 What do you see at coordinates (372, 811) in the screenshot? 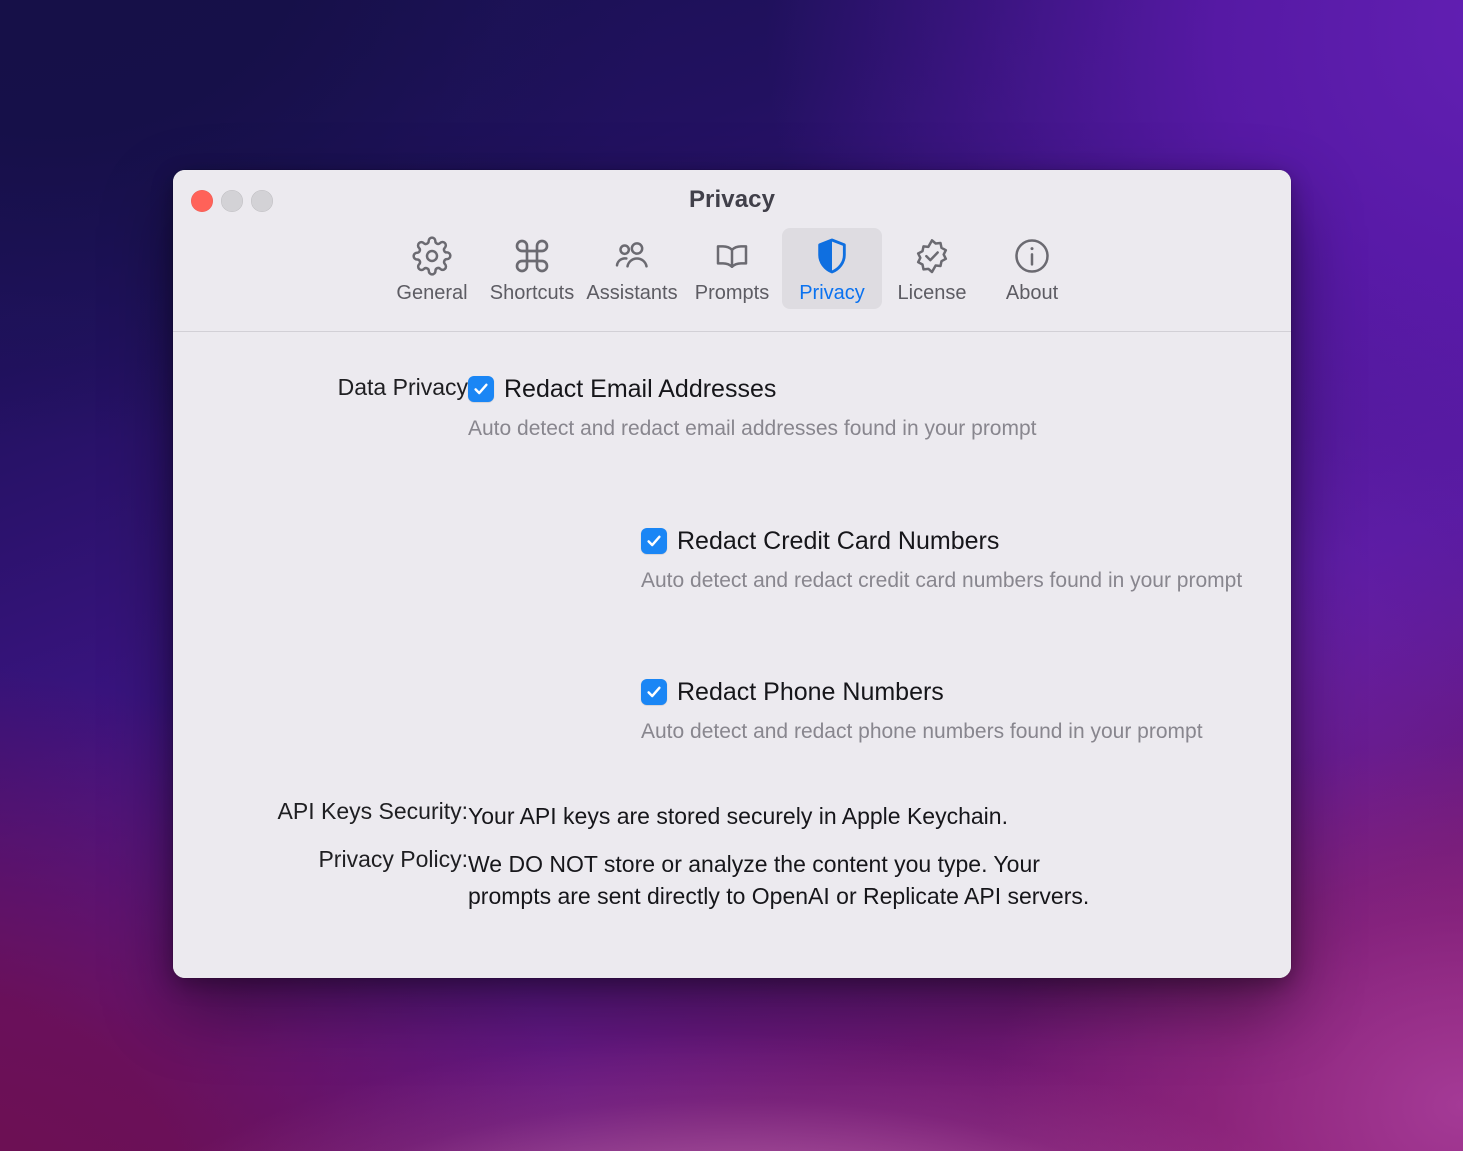
I see `api-keys-security-label: API Keys Security:` at bounding box center [372, 811].